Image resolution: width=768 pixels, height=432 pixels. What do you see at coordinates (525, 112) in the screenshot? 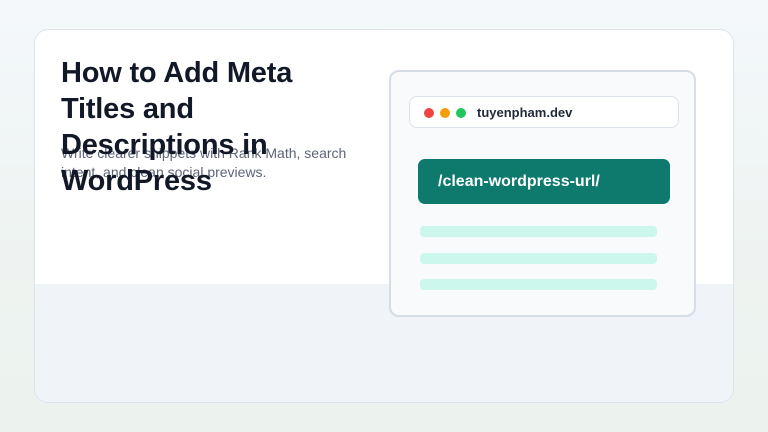
I see `domain-text: tuyenpham.dev` at bounding box center [525, 112].